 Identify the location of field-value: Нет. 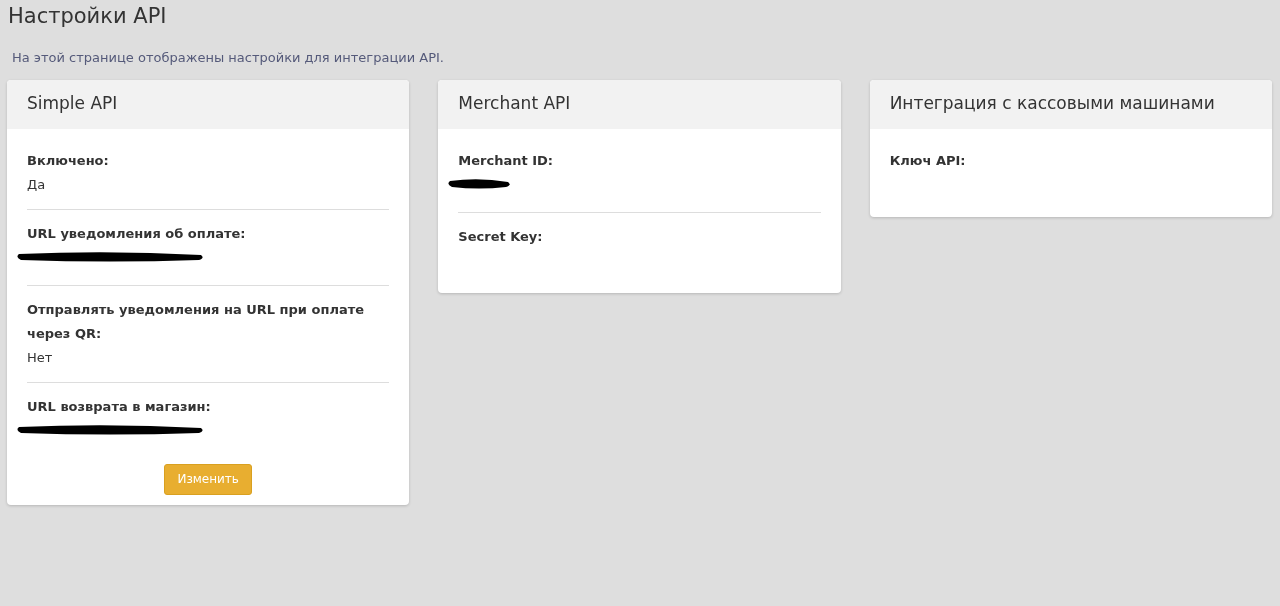
(40, 357).